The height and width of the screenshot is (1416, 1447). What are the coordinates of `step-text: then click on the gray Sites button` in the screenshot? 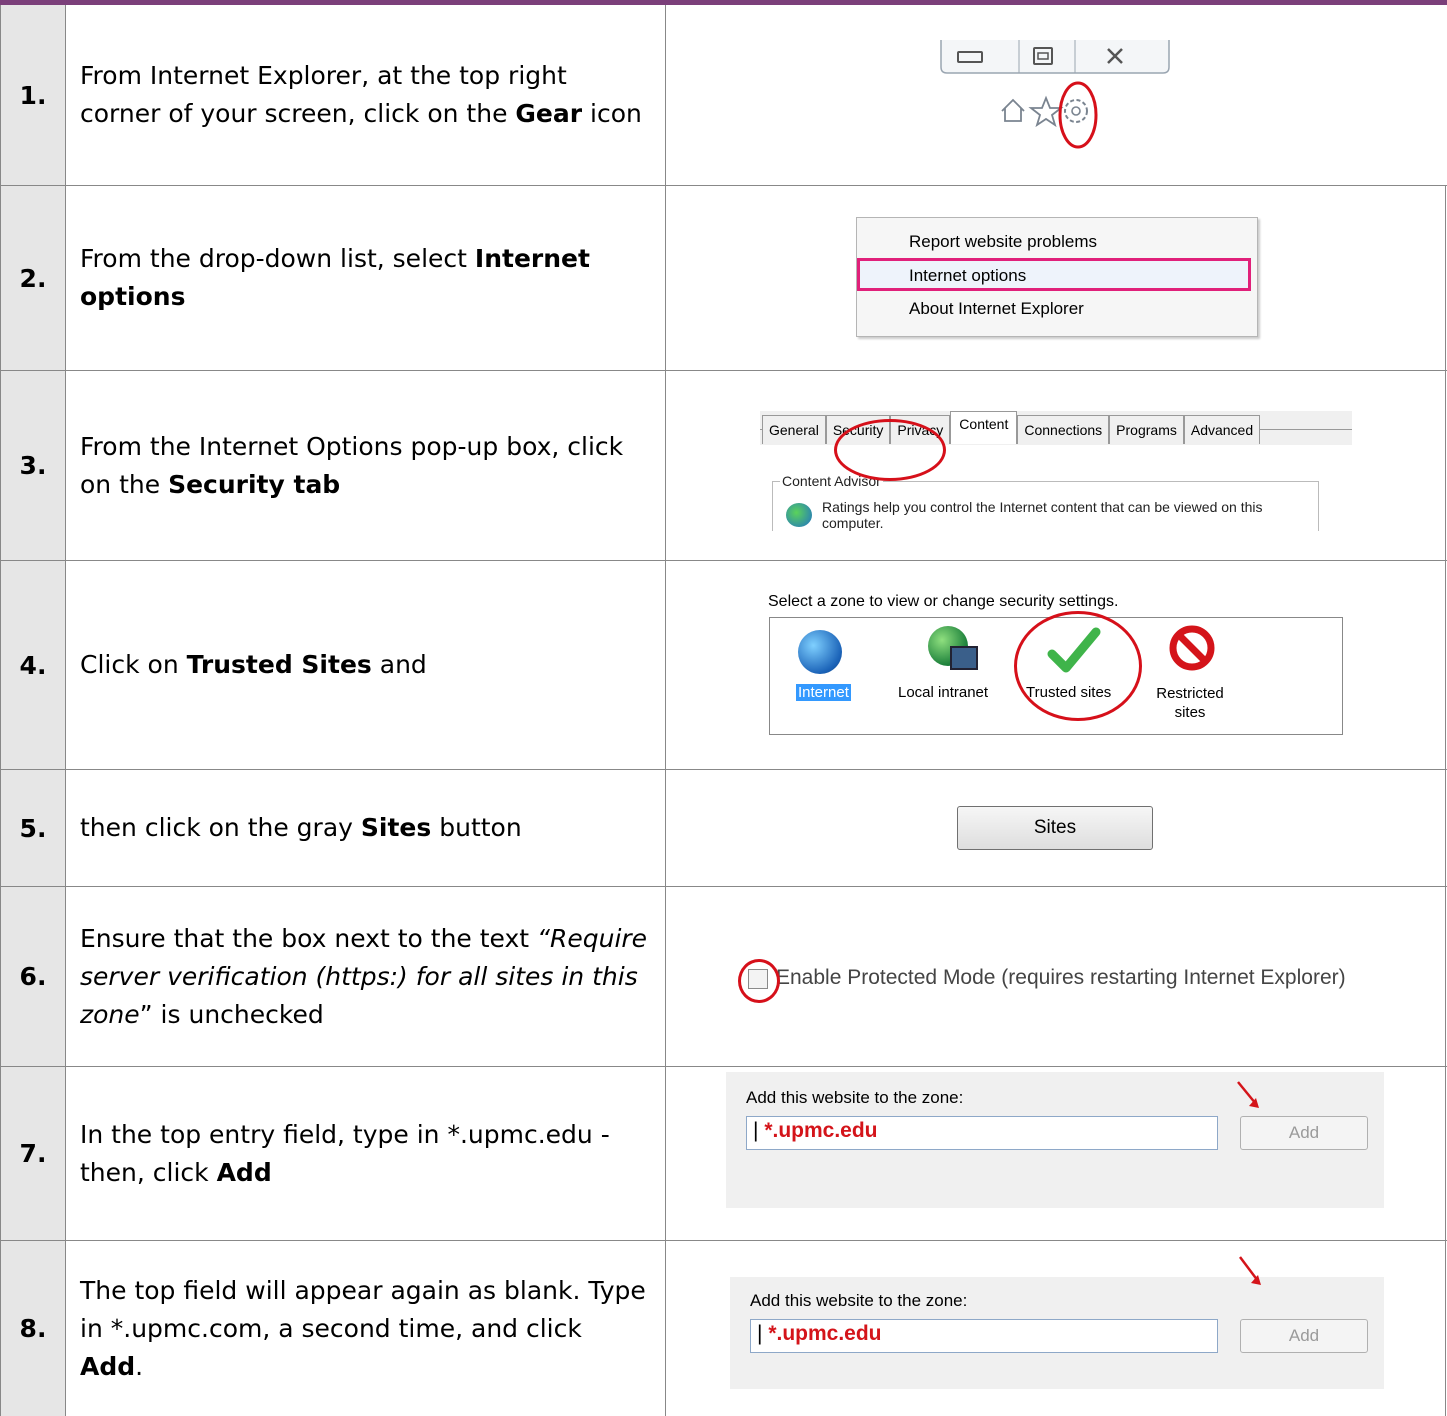 It's located at (366, 828).